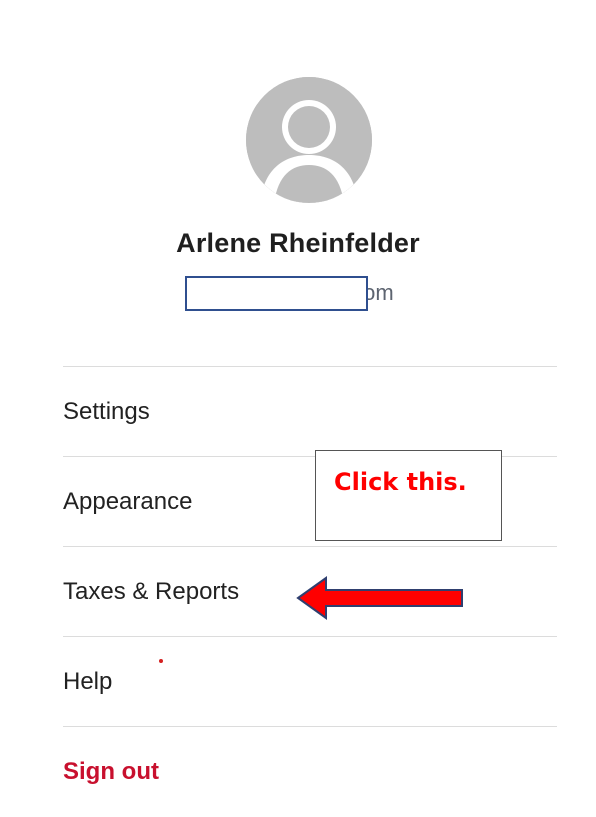 Image resolution: width=596 pixels, height=817 pixels. Describe the element at coordinates (276, 293) in the screenshot. I see `email-redaction-box` at that location.